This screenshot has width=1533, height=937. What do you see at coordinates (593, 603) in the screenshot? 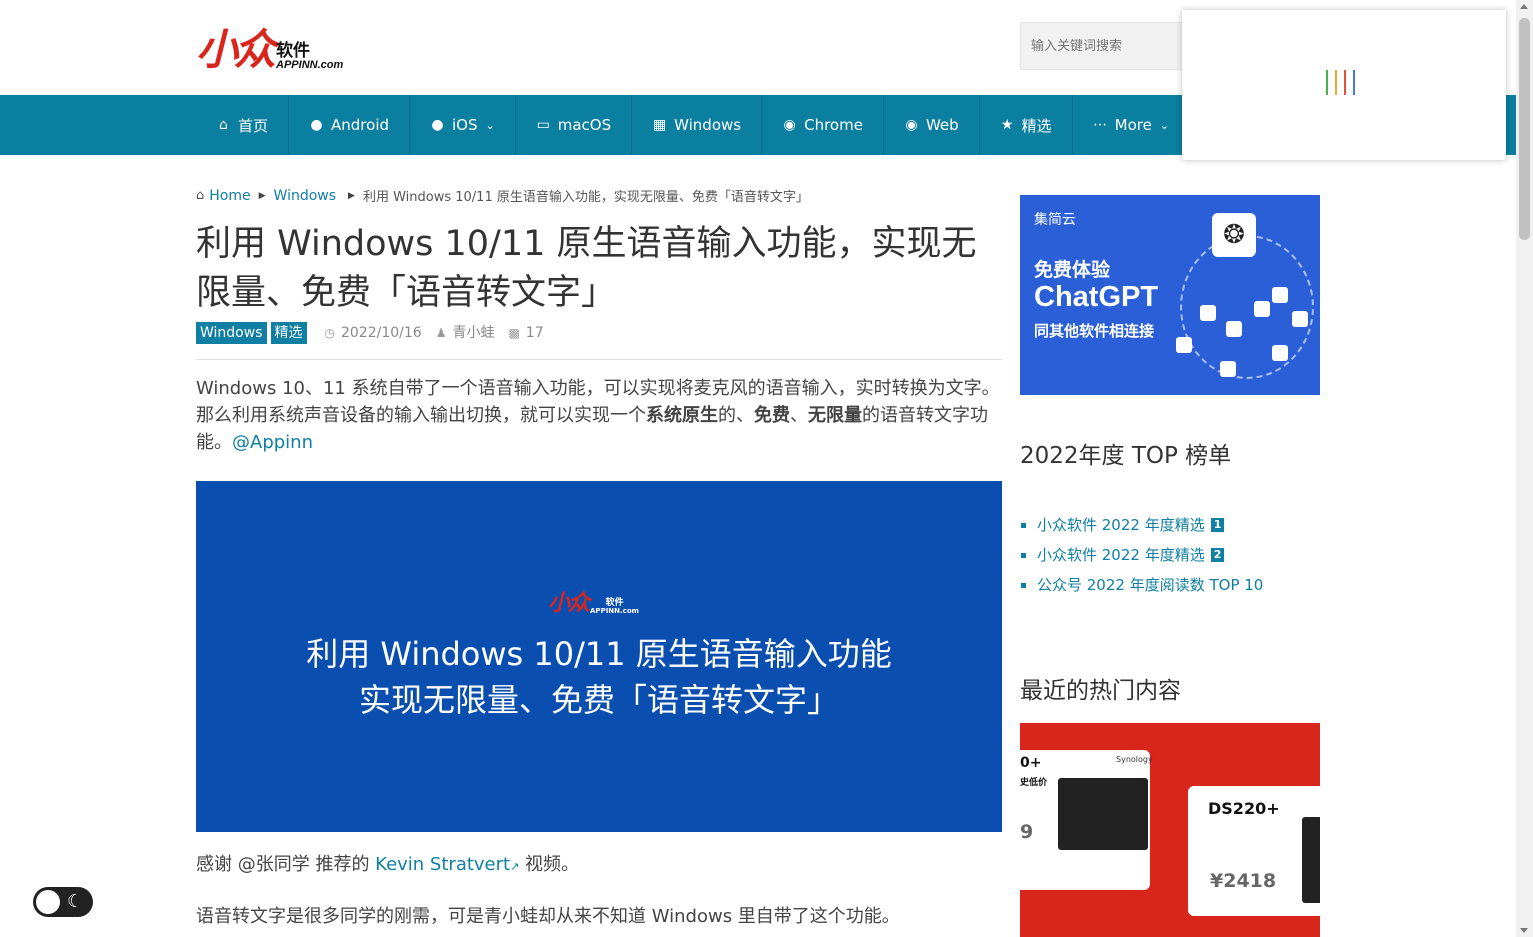
I see `hero-logo: 小众 软件 APPINN.com` at bounding box center [593, 603].